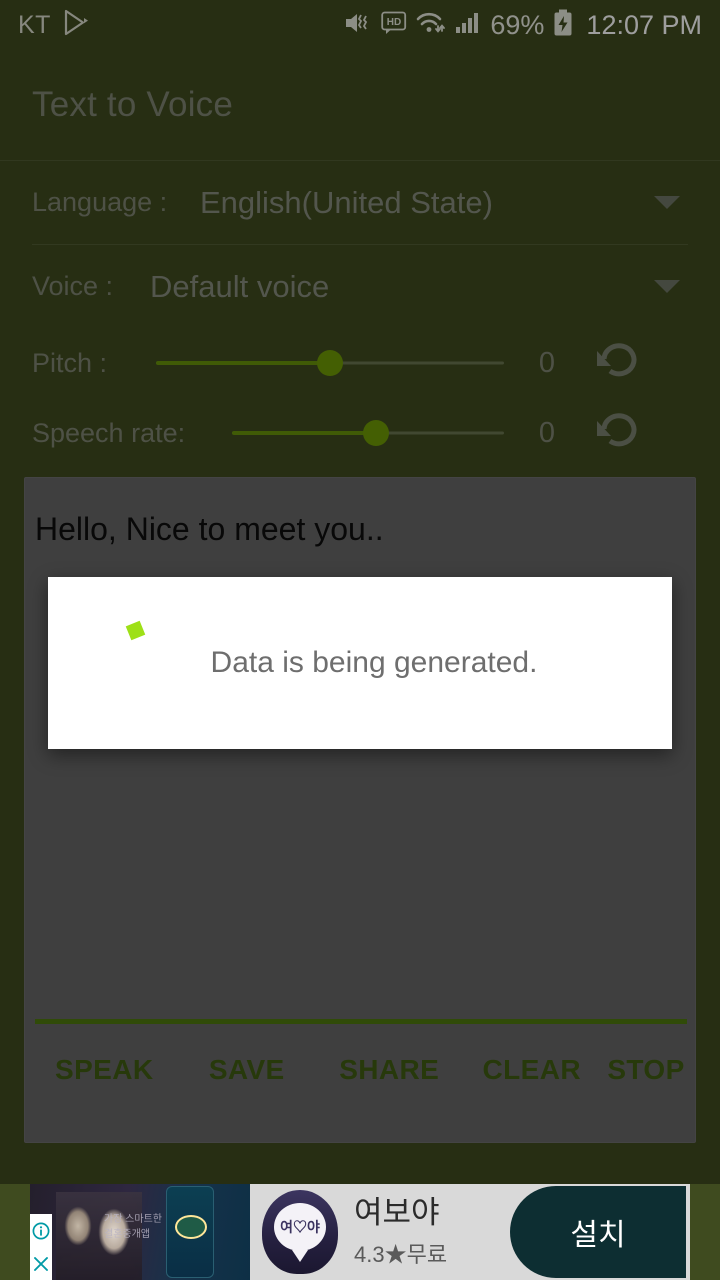  Describe the element at coordinates (240, 286) in the screenshot. I see `voice-value: Default voice` at that location.